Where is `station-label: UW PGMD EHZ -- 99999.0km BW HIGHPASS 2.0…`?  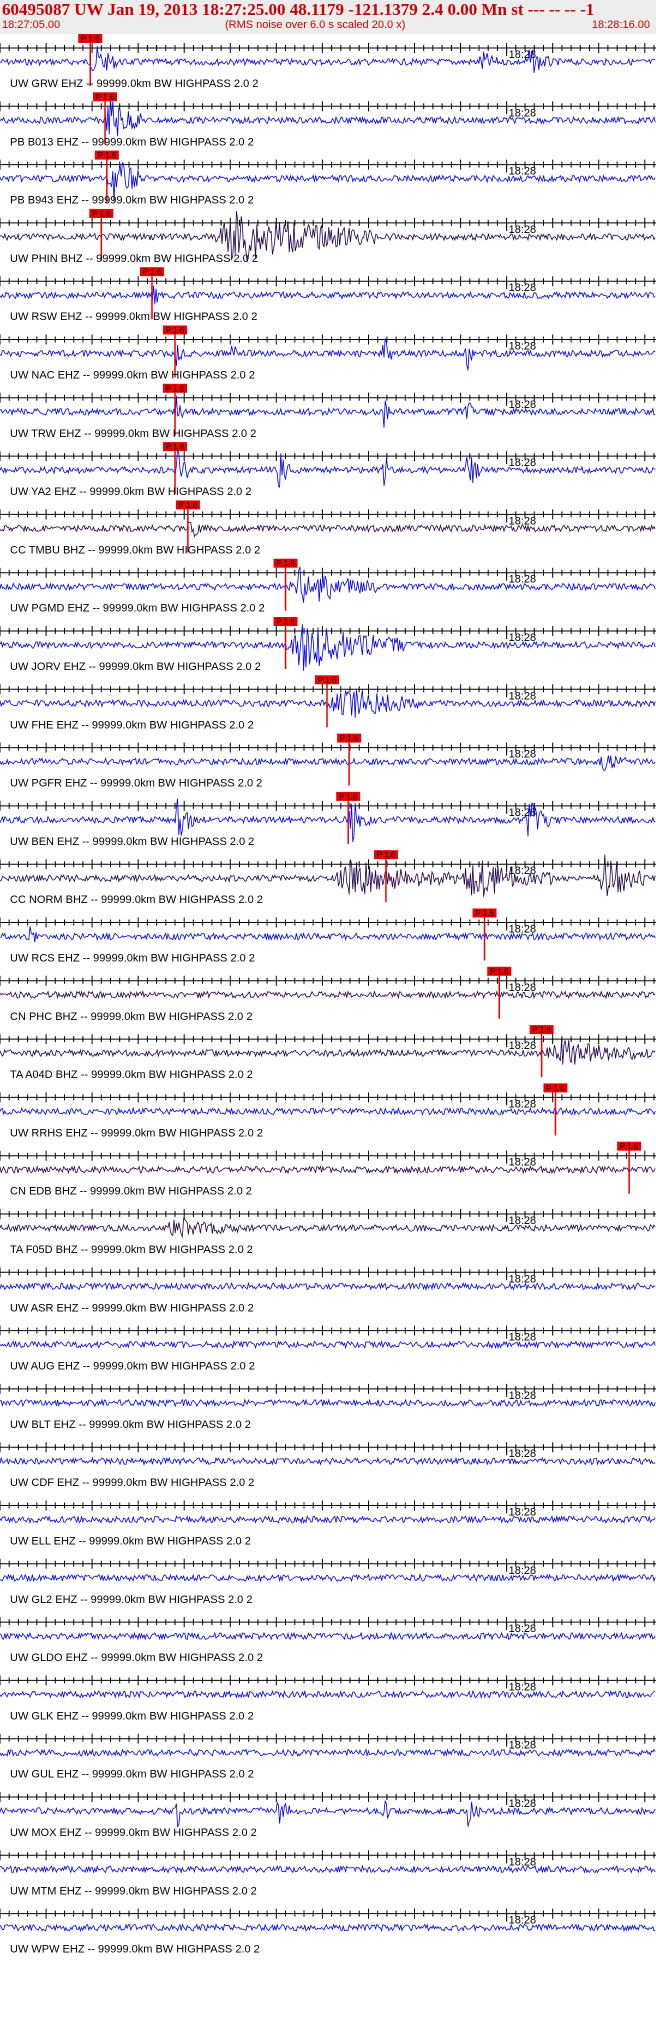
station-label: UW PGMD EHZ -- 99999.0km BW HIGHPASS 2.0… is located at coordinates (137, 609).